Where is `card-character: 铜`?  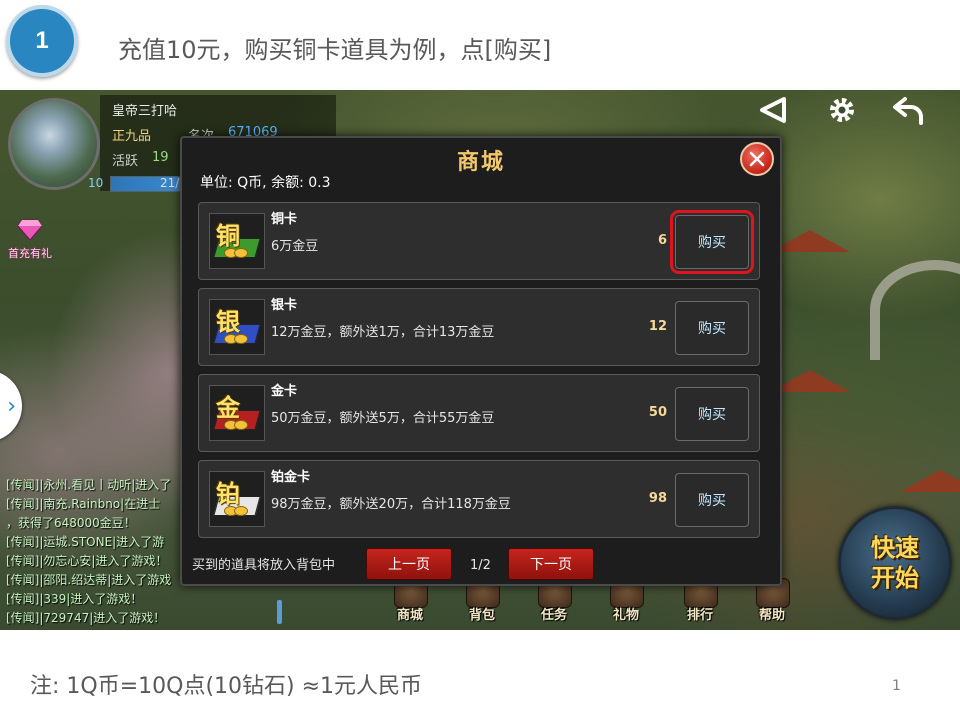
card-character: 铜 is located at coordinates (228, 236).